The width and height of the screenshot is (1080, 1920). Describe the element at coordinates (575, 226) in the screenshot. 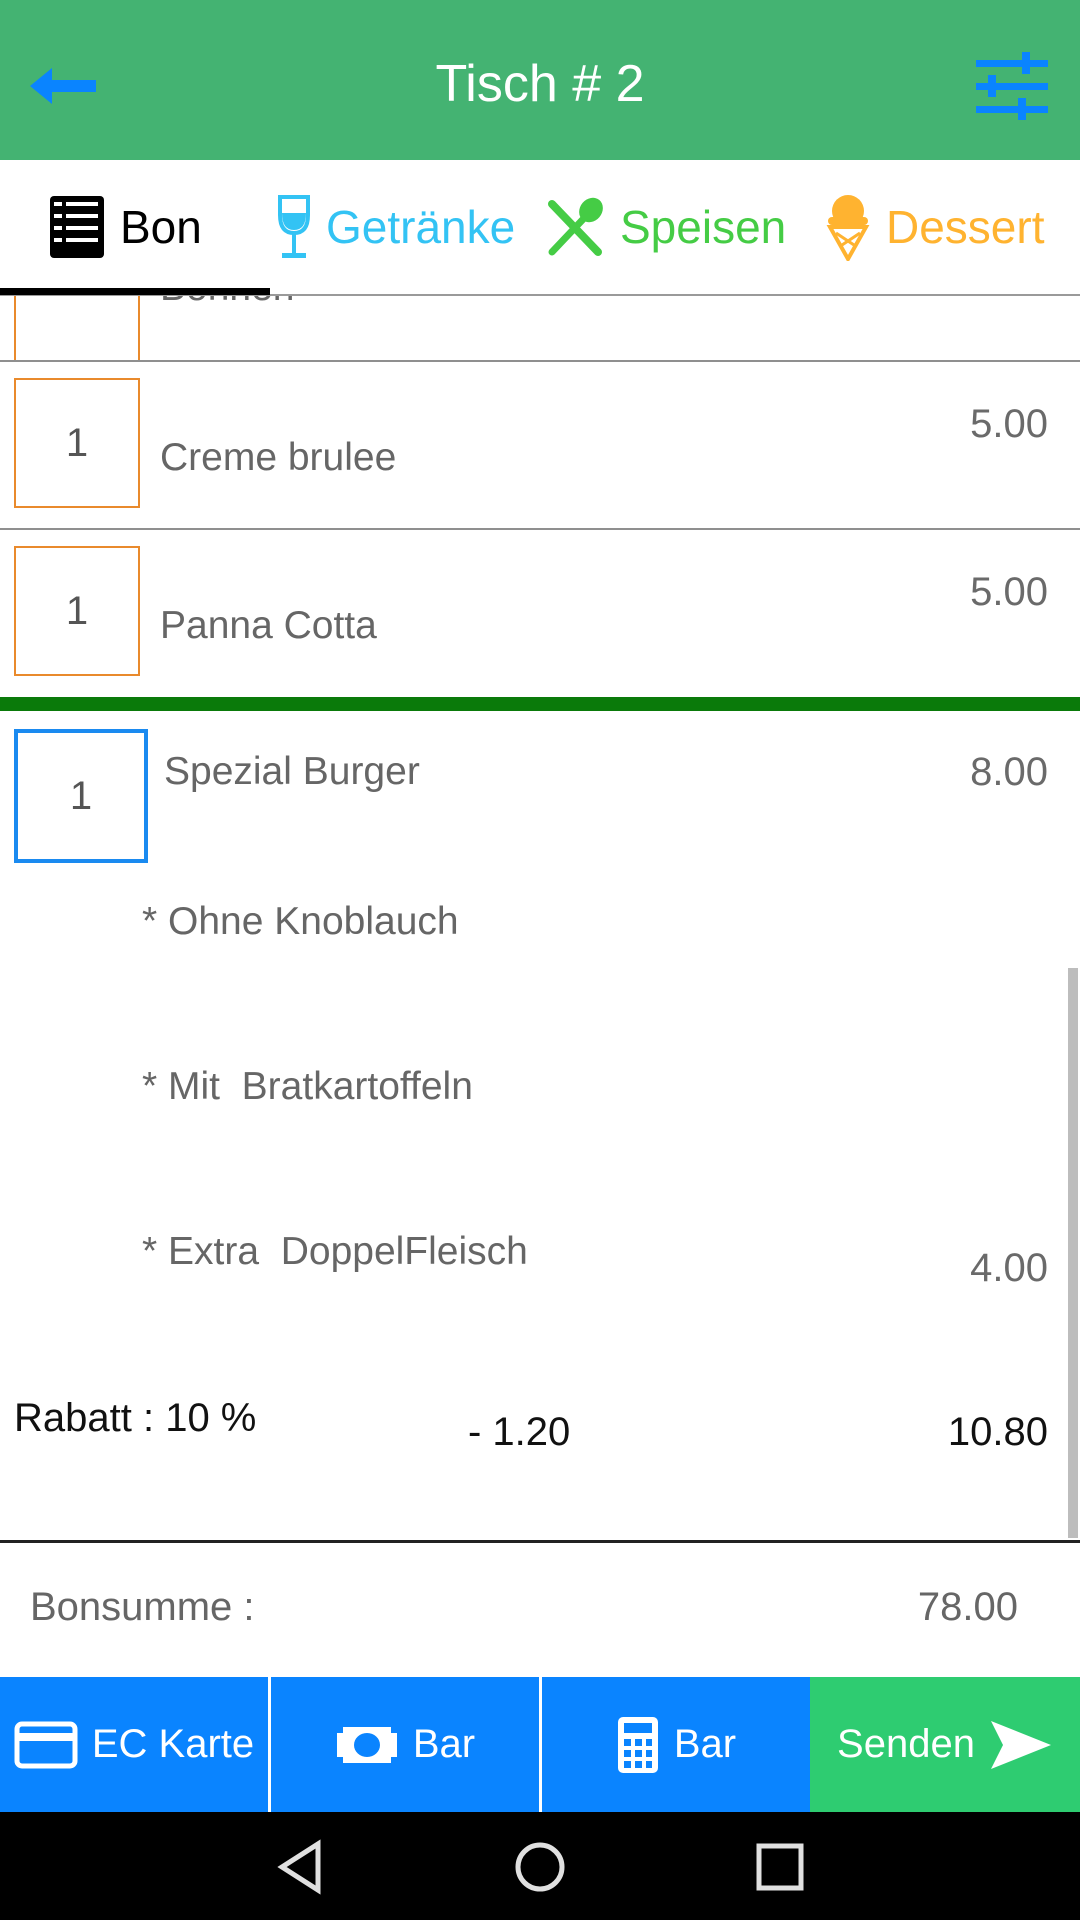

I see `fork-spoon-icon` at that location.